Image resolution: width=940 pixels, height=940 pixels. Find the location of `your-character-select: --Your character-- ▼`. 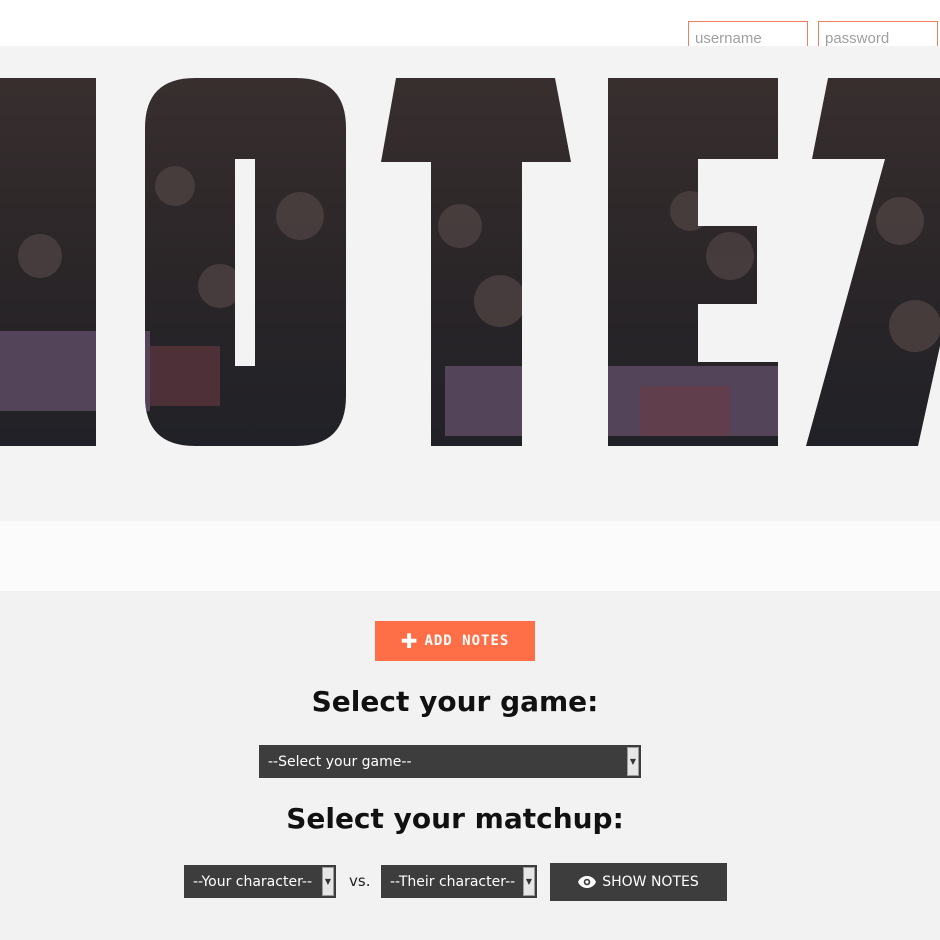

your-character-select: --Your character-- ▼ is located at coordinates (260, 881).